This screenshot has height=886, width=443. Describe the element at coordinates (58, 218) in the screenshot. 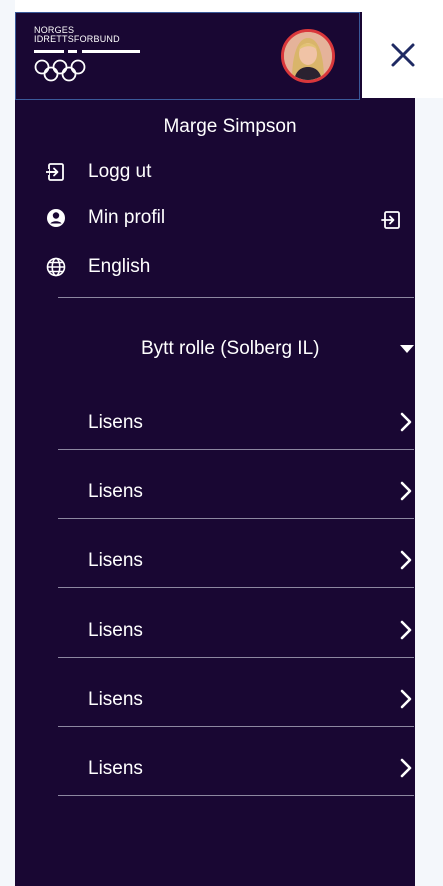

I see `user-circle-icon` at that location.